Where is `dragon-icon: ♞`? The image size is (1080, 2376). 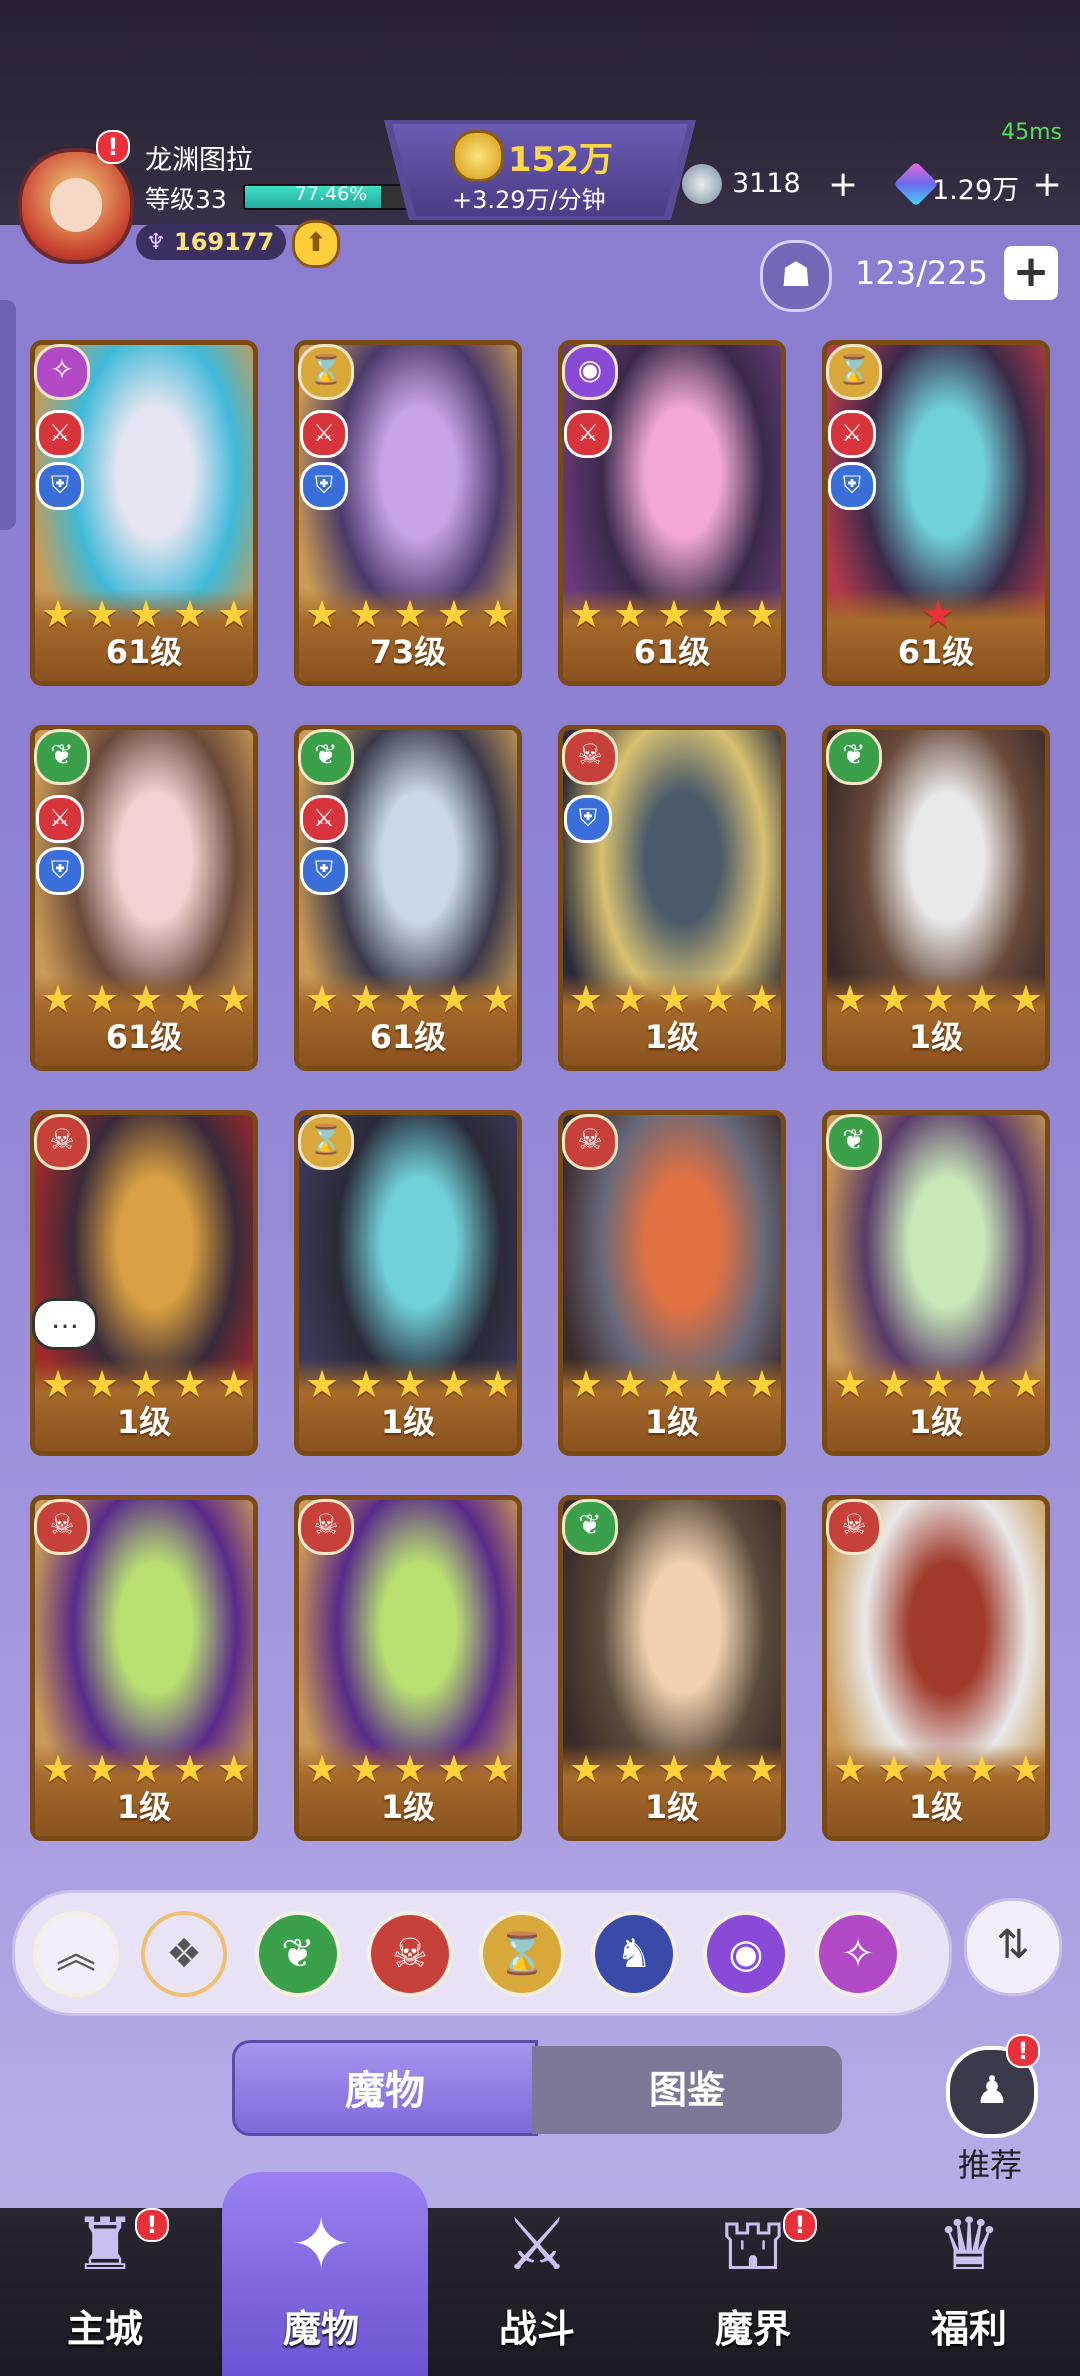 dragon-icon: ♞ is located at coordinates (634, 1954).